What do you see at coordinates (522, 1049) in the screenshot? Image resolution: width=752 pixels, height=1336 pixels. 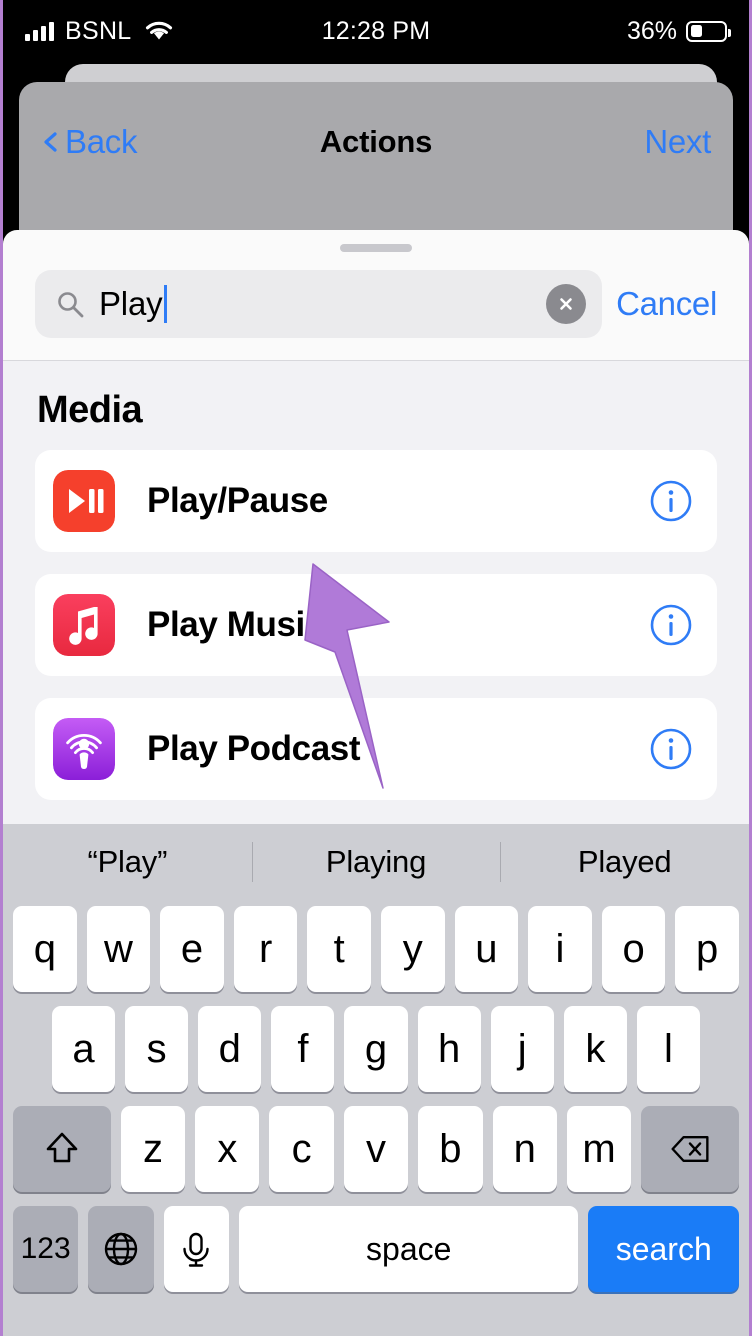 I see `key-j: j` at bounding box center [522, 1049].